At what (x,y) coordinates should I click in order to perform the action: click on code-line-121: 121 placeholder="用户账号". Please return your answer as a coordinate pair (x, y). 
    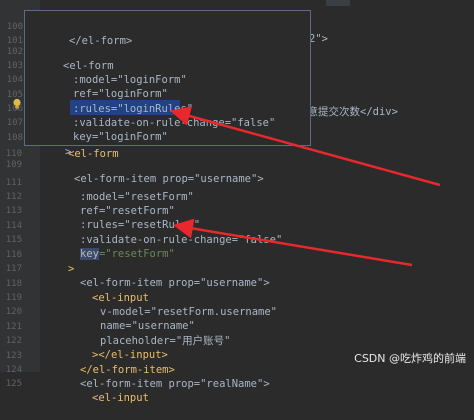
    Looking at the image, I should click on (237, 326).